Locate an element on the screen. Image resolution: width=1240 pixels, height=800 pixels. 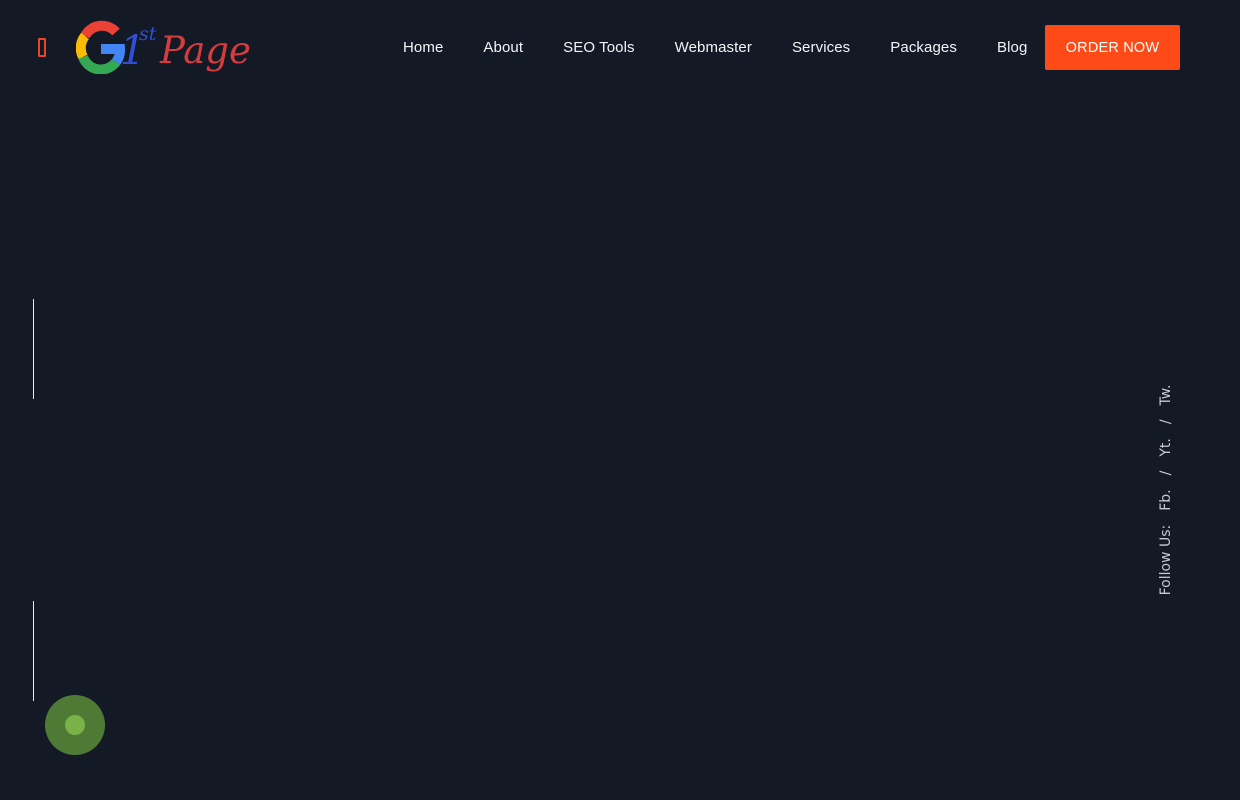
site-logo: 1 st Page is located at coordinates (164, 46).